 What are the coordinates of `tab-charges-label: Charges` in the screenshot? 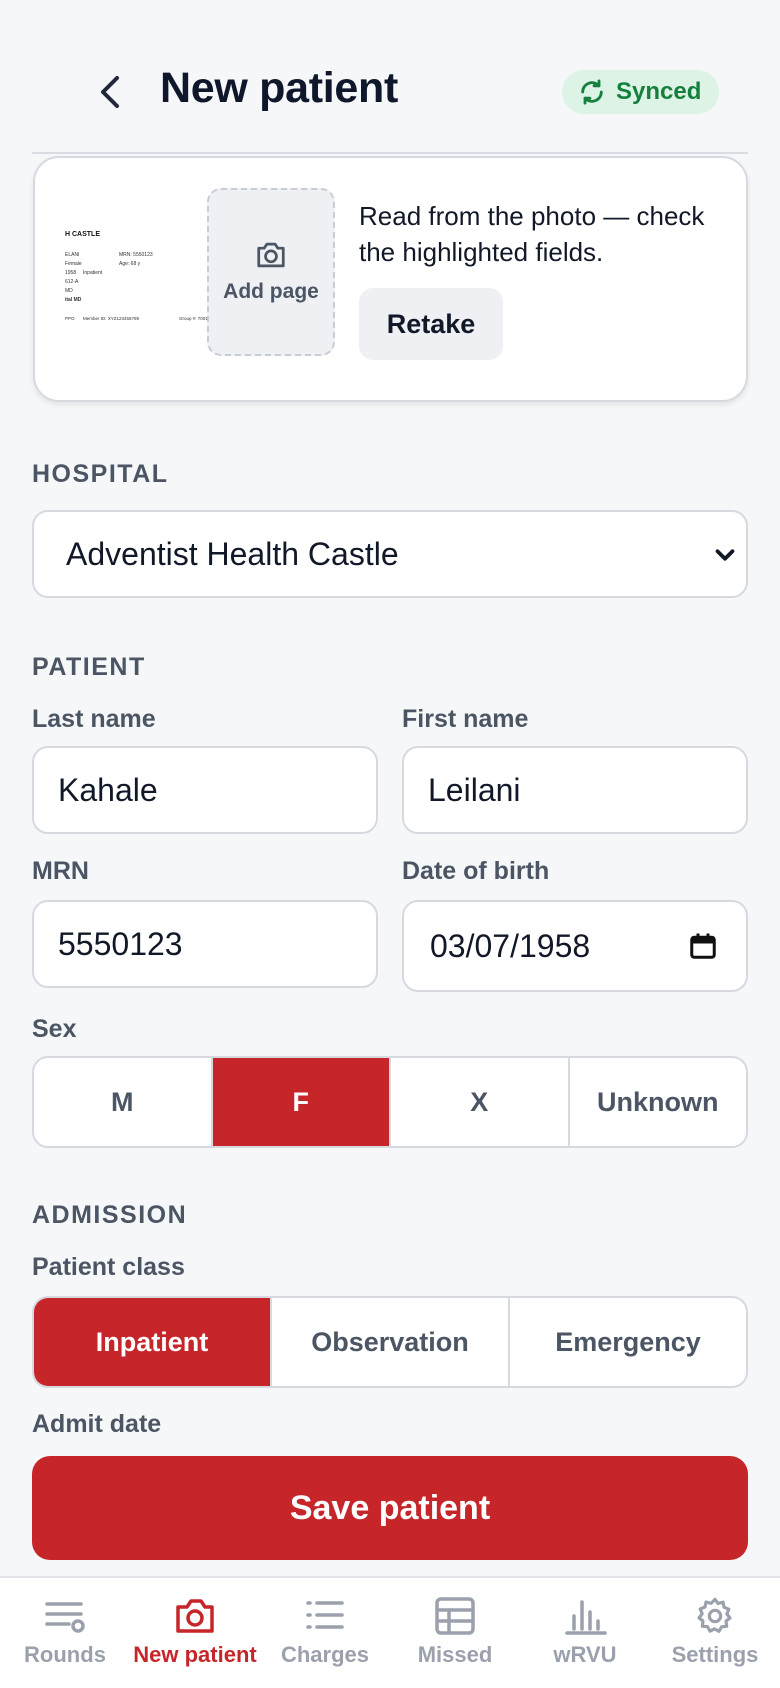 It's located at (325, 1654).